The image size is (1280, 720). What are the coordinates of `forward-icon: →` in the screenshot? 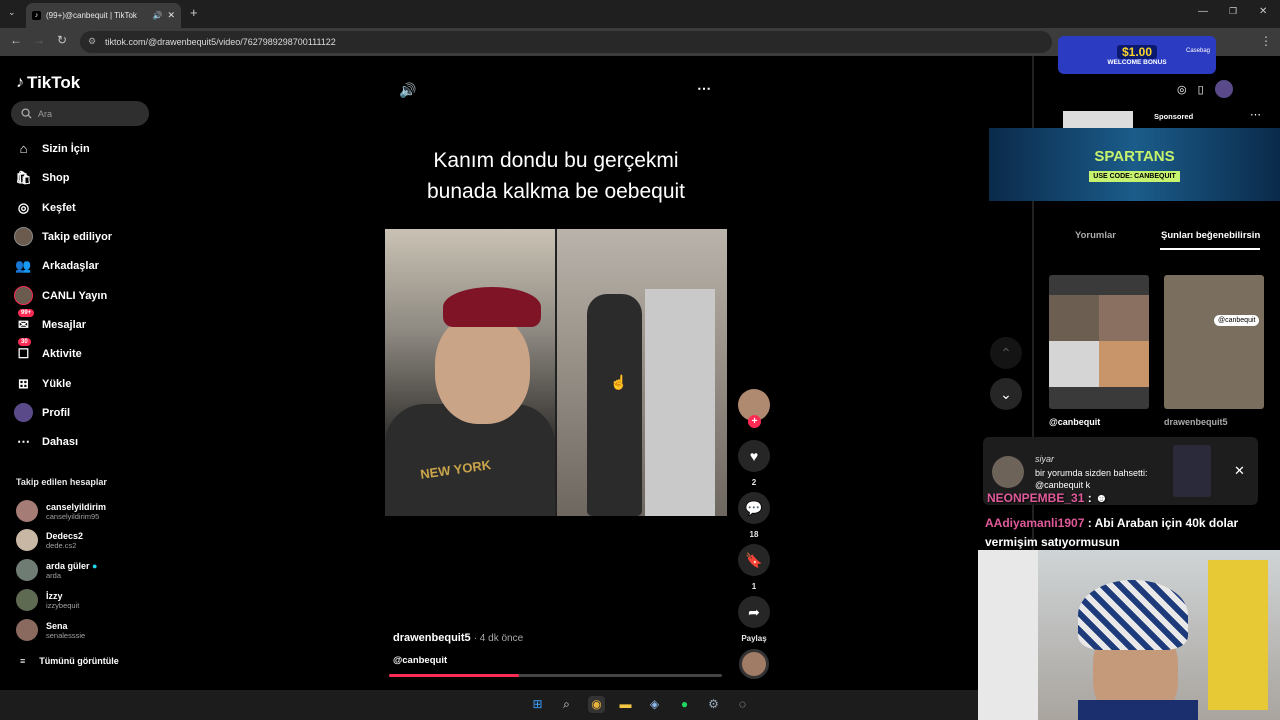 It's located at (39, 40).